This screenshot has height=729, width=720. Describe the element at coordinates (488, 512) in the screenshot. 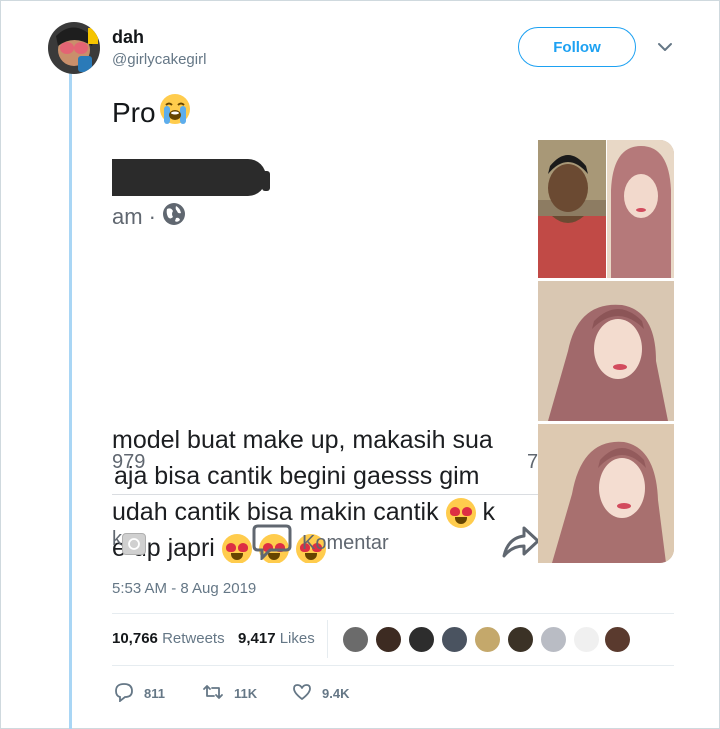

I see `embedded-line-3-tail: k` at that location.